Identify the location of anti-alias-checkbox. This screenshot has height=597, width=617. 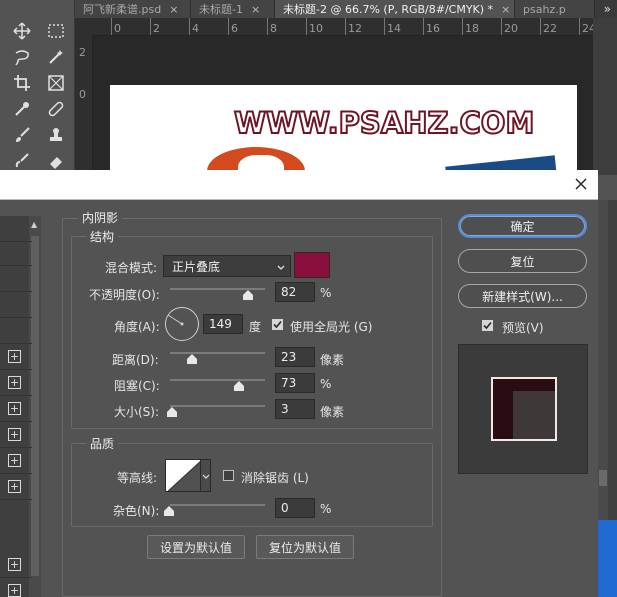
(228, 475).